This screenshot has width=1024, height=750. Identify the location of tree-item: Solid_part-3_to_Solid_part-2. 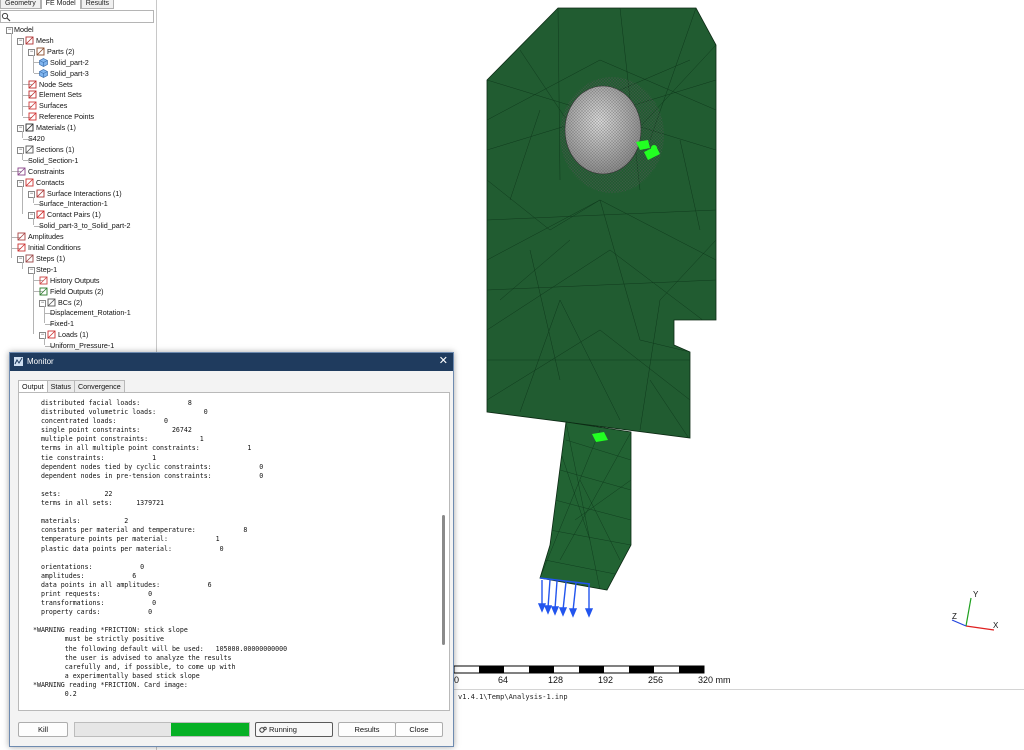
(85, 225).